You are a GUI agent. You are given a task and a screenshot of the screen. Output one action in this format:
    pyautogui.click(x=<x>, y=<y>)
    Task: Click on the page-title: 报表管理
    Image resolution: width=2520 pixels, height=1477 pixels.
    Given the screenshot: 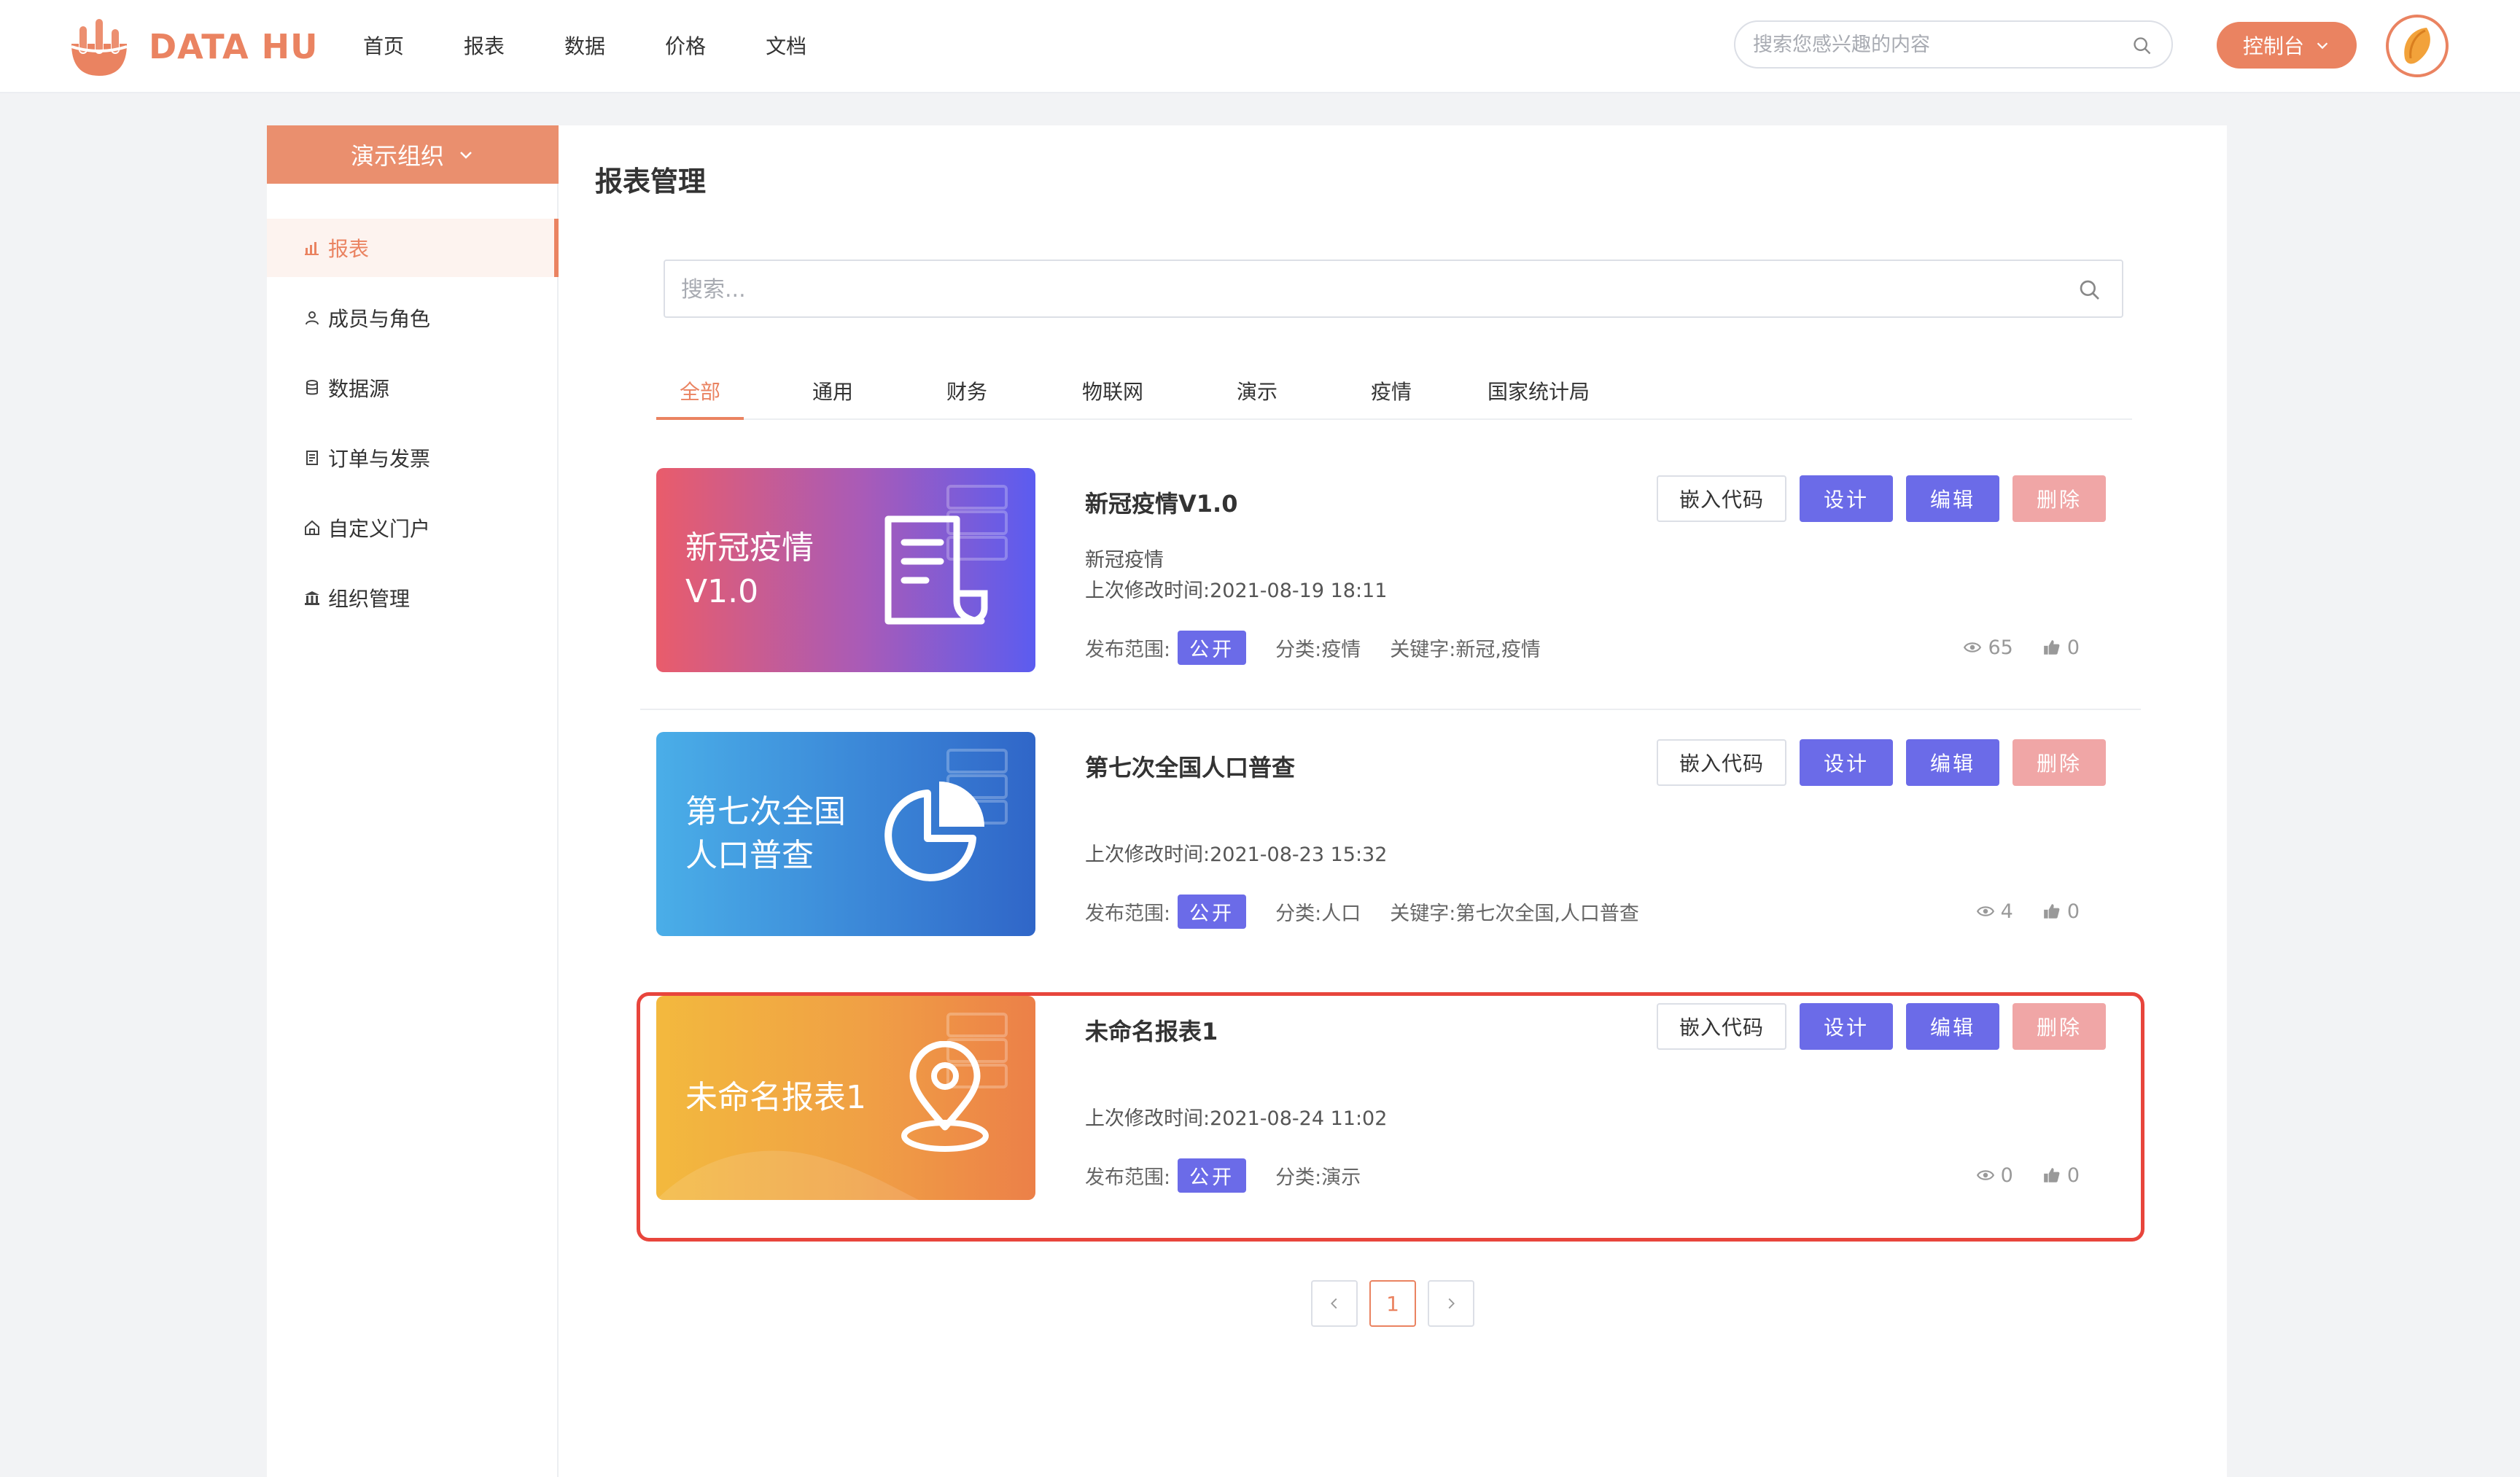 What is the action you would take?
    pyautogui.click(x=651, y=182)
    